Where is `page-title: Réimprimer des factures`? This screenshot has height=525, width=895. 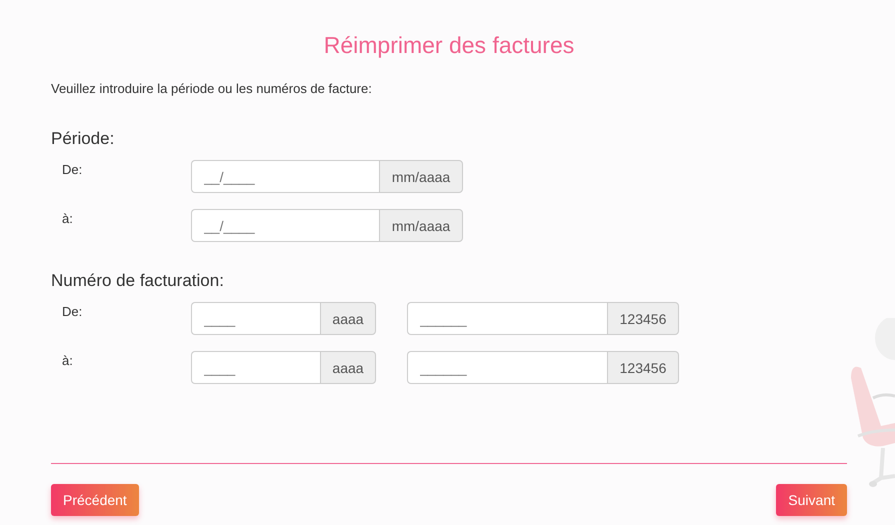
page-title: Réimprimer des factures is located at coordinates (449, 45).